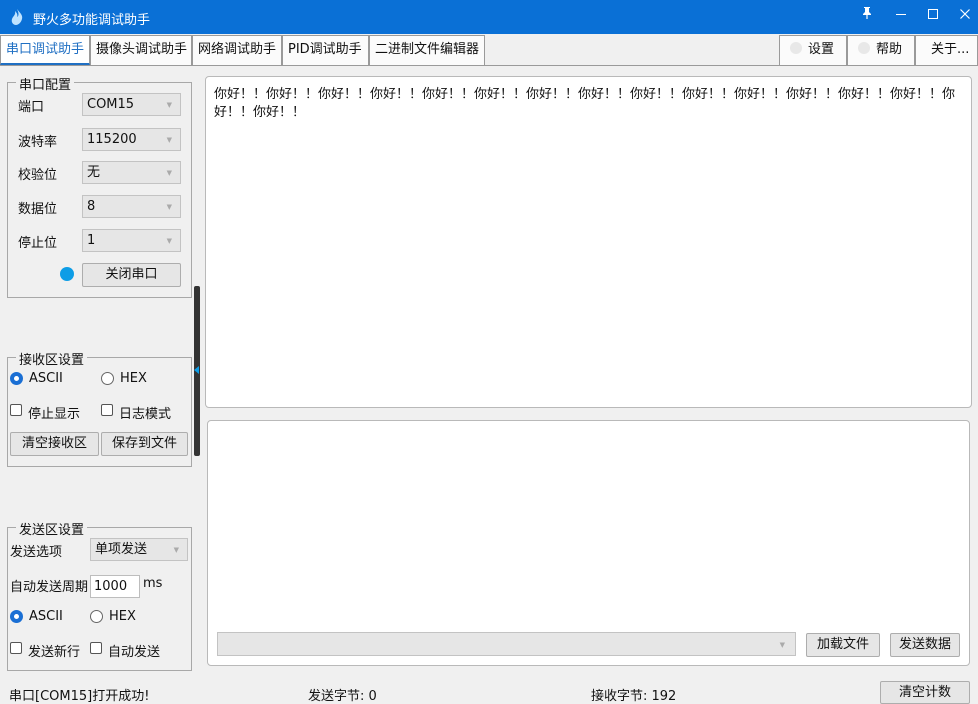  I want to click on send-ascii-radio, so click(16, 616).